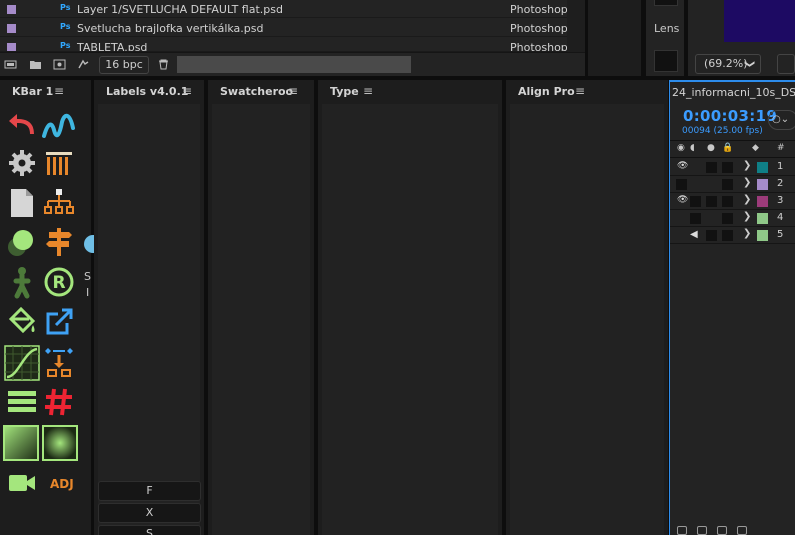 This screenshot has width=795, height=535. Describe the element at coordinates (22, 242) in the screenshot. I see `glow-ball-icon` at that location.